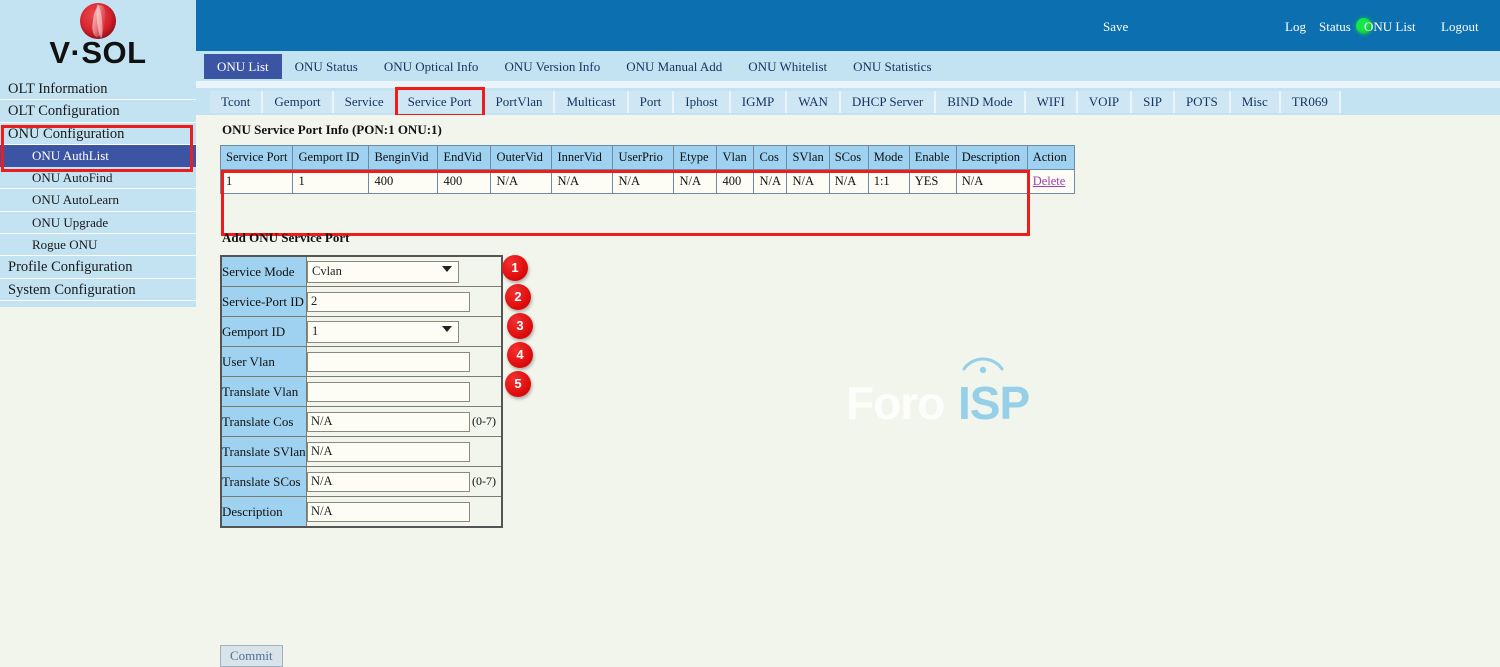  What do you see at coordinates (263, 331) in the screenshot?
I see `label-gemport-id: Gemport ID` at bounding box center [263, 331].